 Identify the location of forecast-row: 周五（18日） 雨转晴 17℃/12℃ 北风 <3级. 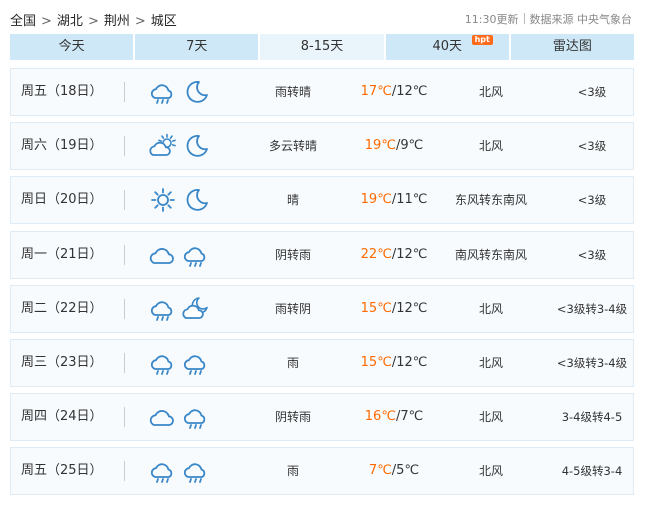
(322, 92).